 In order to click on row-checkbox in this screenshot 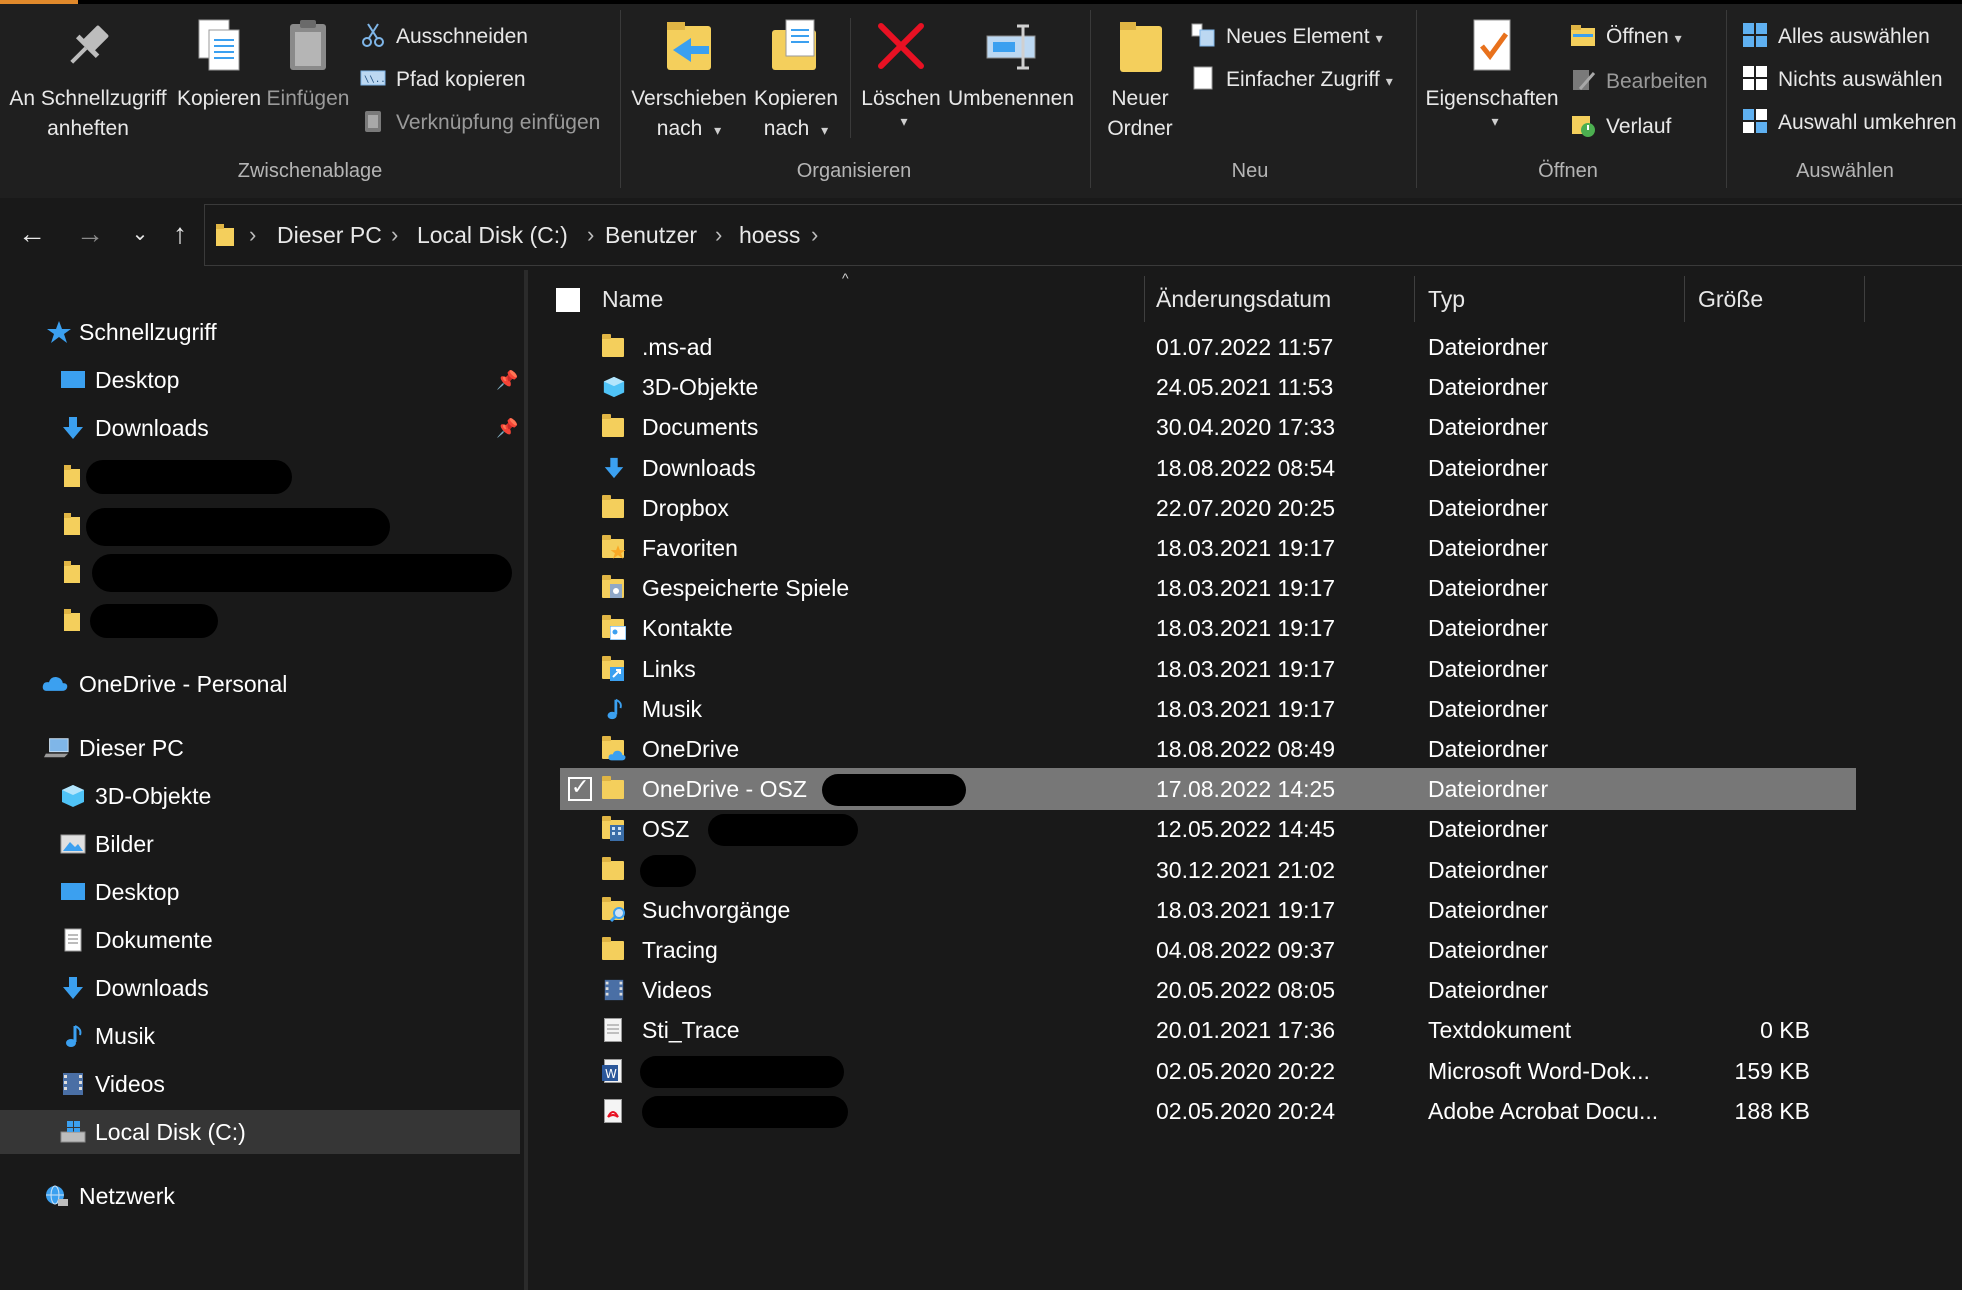, I will do `click(580, 788)`.